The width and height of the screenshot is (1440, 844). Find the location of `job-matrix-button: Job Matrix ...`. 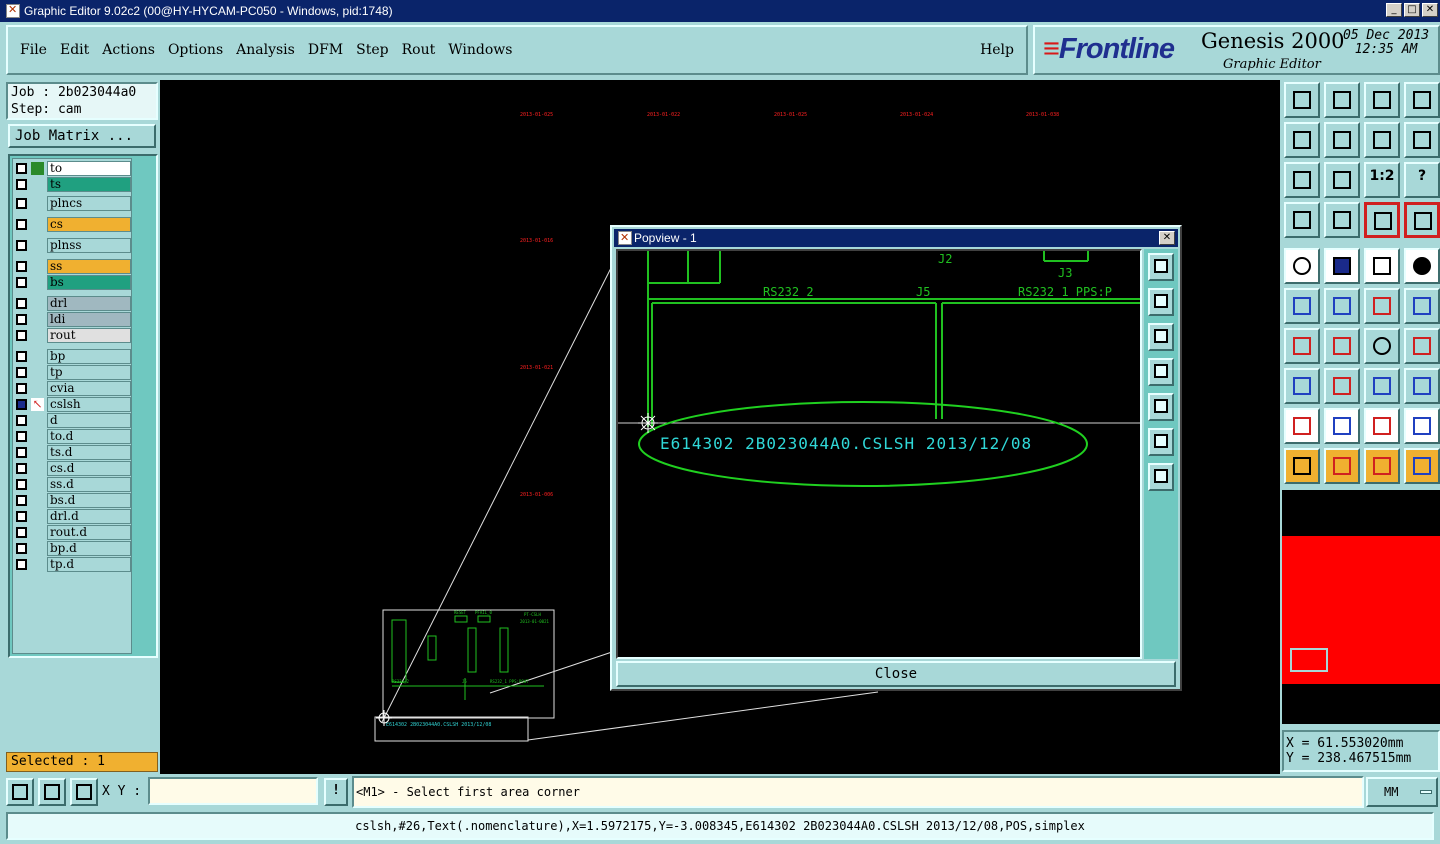

job-matrix-button: Job Matrix ... is located at coordinates (82, 136).